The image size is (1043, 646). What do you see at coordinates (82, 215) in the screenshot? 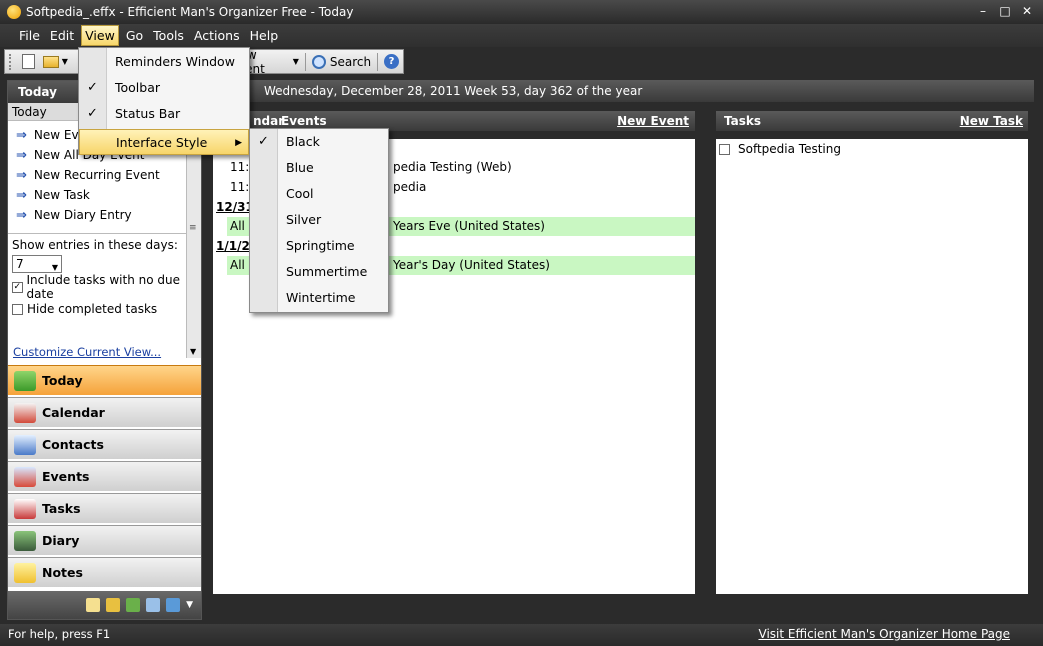
I see `action-label: New Diary Entry` at bounding box center [82, 215].